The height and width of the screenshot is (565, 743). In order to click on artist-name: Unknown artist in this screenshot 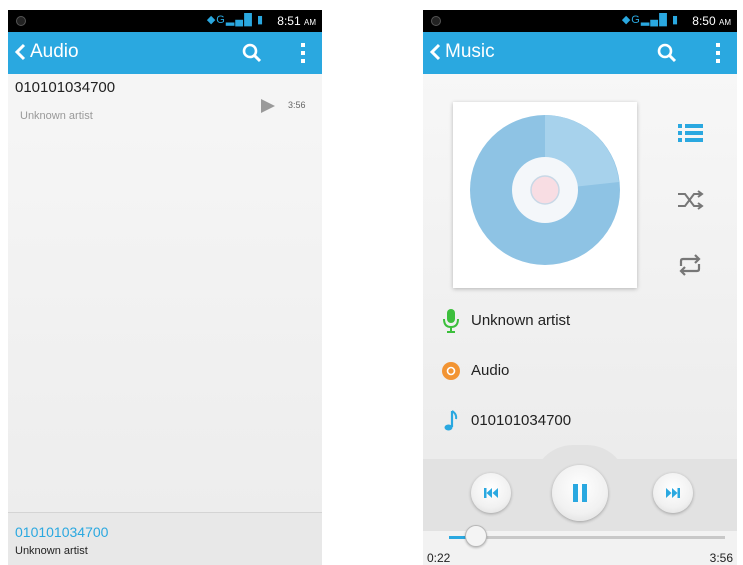, I will do `click(521, 320)`.